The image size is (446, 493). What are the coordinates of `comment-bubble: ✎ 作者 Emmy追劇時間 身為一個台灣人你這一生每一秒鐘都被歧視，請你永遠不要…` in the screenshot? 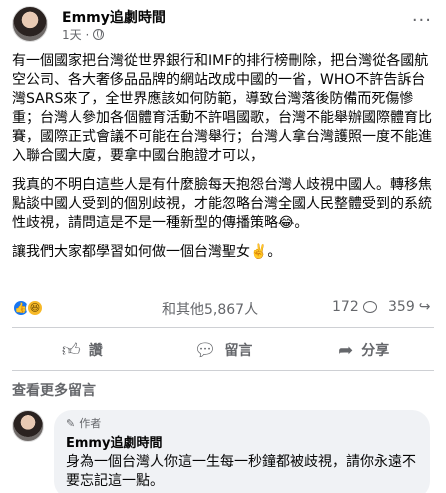 It's located at (242, 451).